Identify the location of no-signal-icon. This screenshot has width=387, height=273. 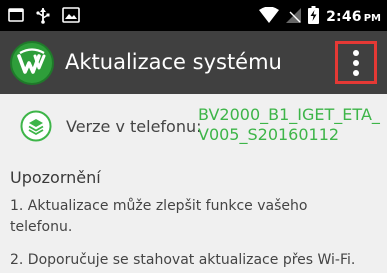
(294, 15).